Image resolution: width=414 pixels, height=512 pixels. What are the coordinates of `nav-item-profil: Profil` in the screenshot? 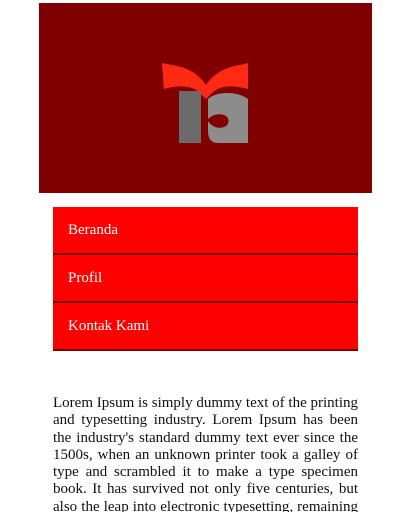 It's located at (205, 279).